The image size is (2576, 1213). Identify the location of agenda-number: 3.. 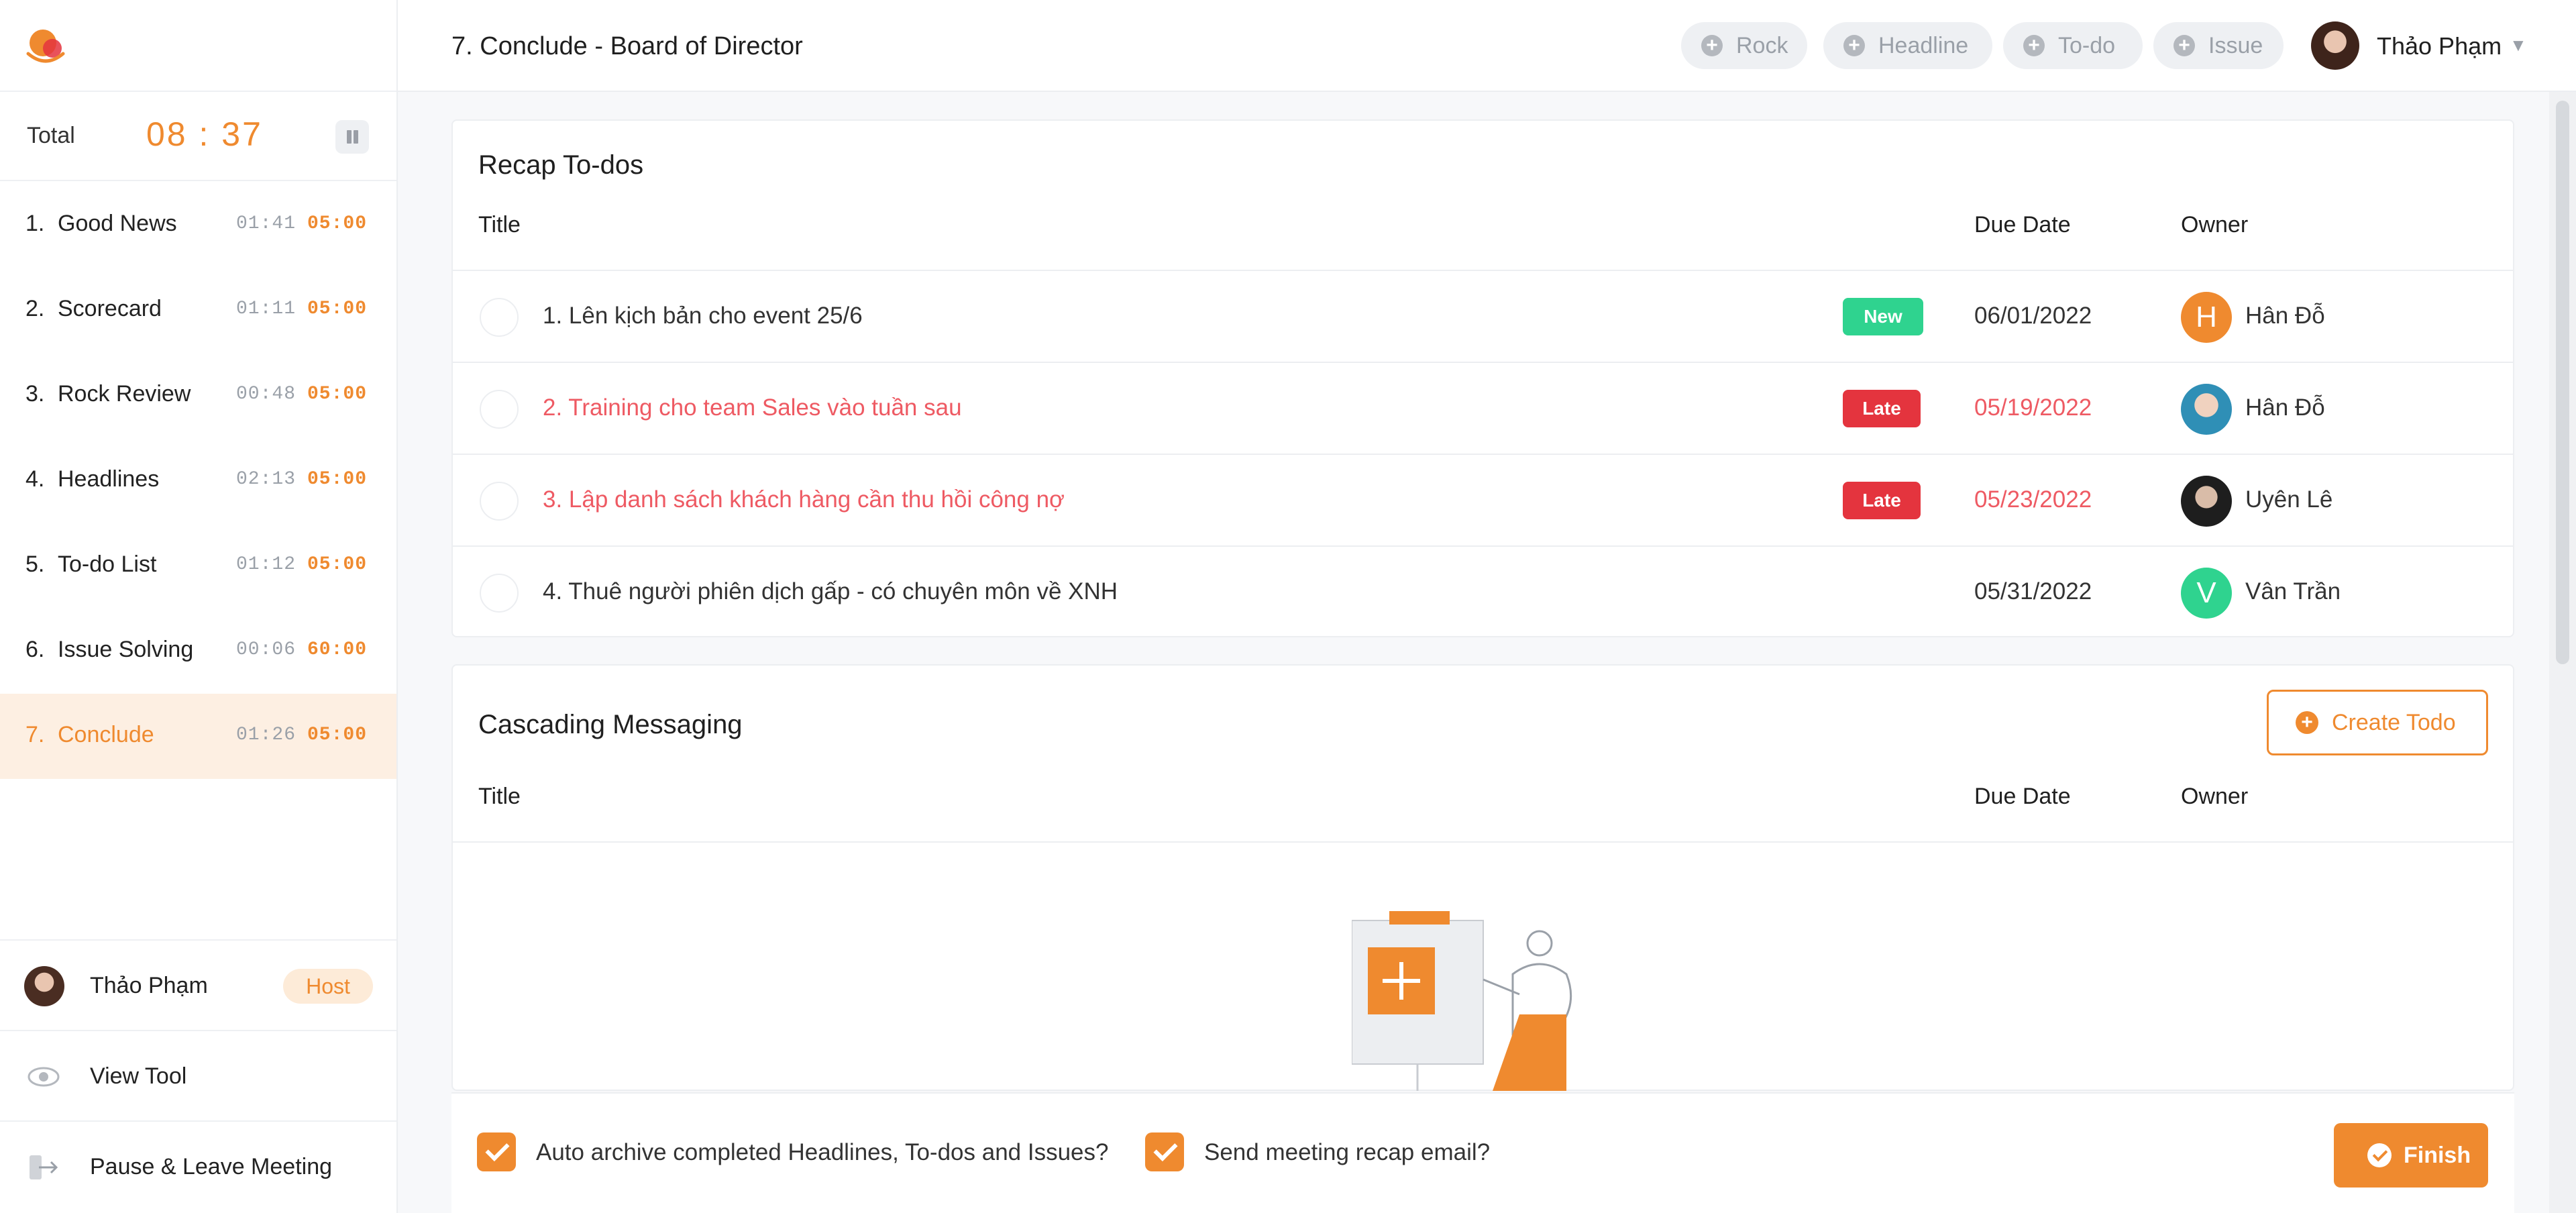
(35, 394).